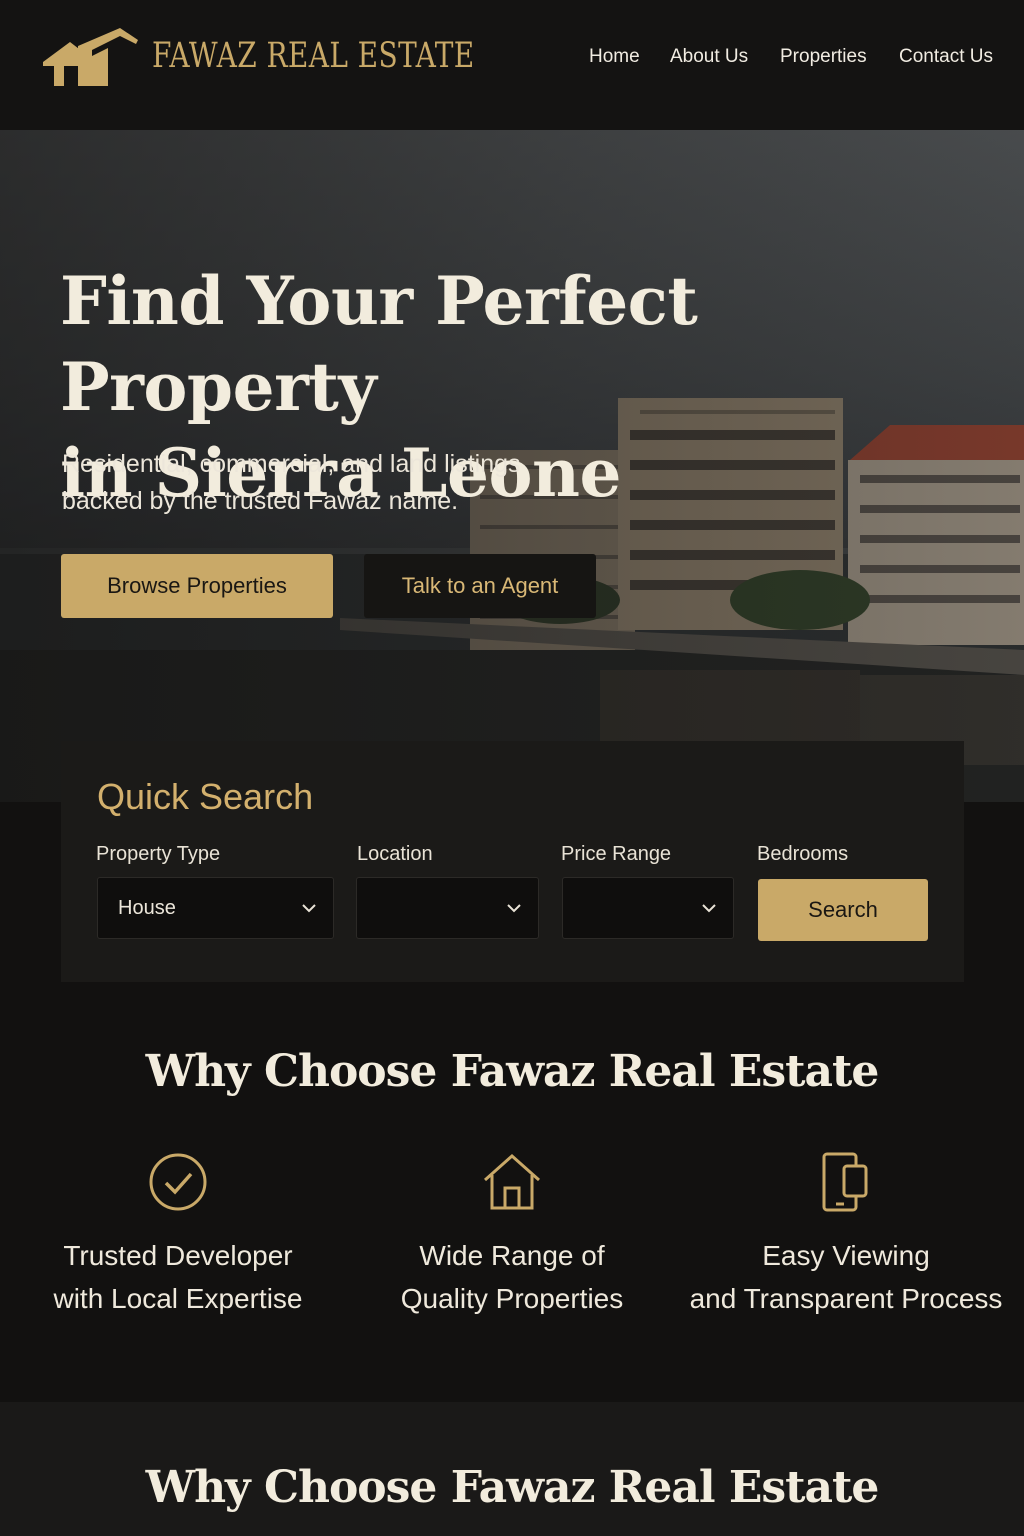 The height and width of the screenshot is (1536, 1024). Describe the element at coordinates (512, 1071) in the screenshot. I see `why-choose-title: Why Choose Fawaz Real Estate` at that location.